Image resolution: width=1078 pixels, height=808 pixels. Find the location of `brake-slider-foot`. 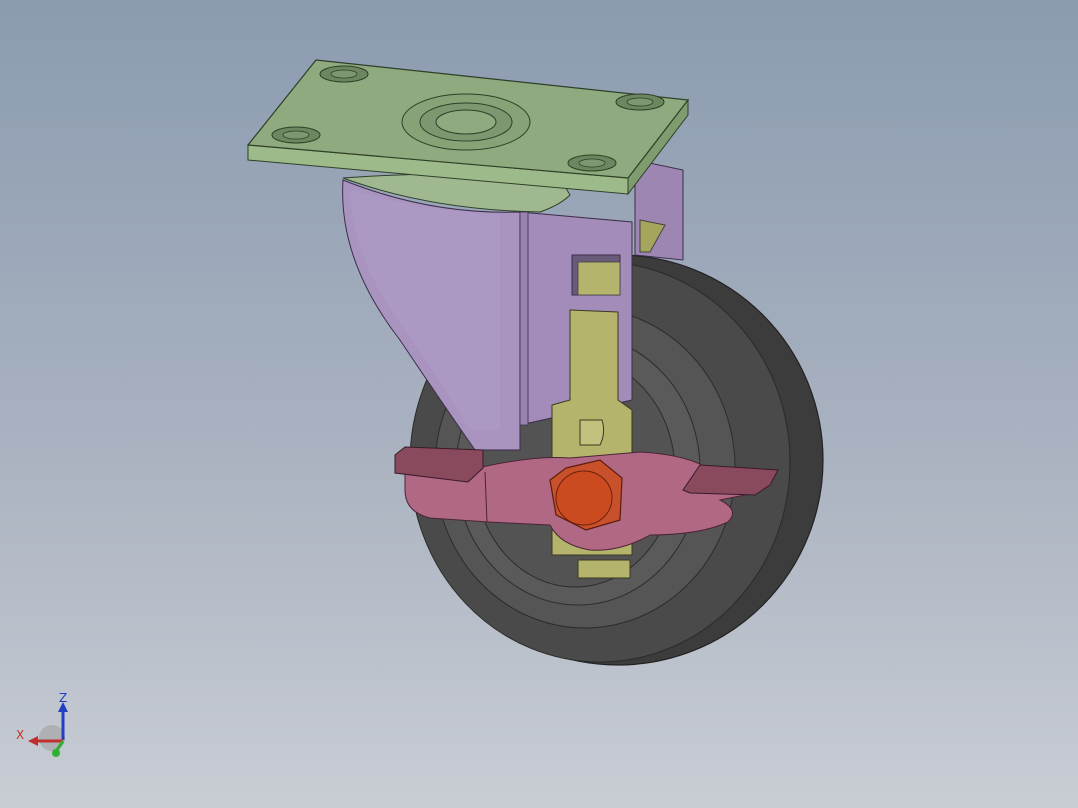

brake-slider-foot is located at coordinates (604, 569).